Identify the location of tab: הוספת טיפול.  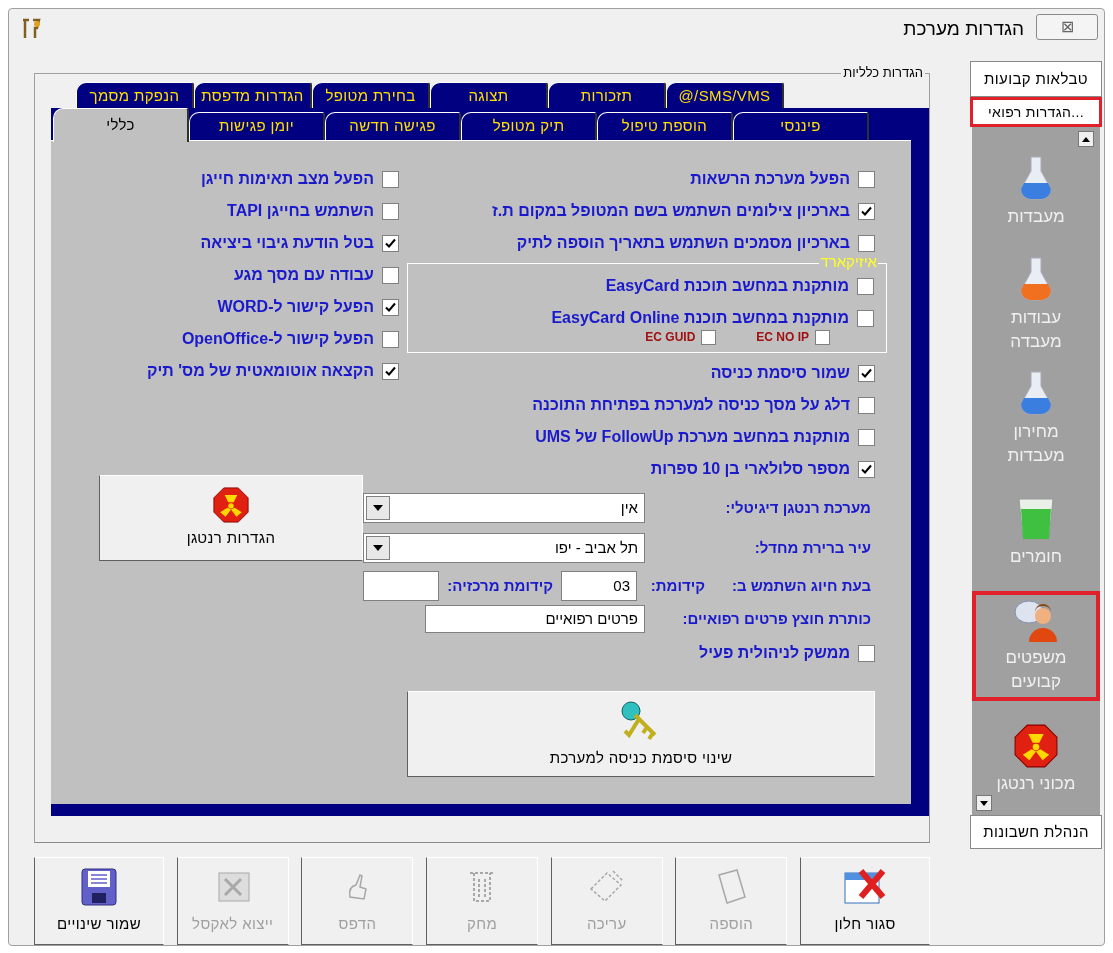
(665, 126).